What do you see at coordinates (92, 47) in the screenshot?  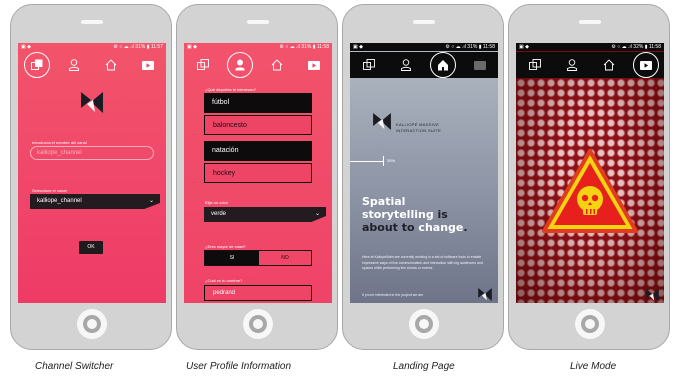 I see `status-bar: ▣ ◆ ⚙ ○ ☁ .ıl 31% ▮ 11:57` at bounding box center [92, 47].